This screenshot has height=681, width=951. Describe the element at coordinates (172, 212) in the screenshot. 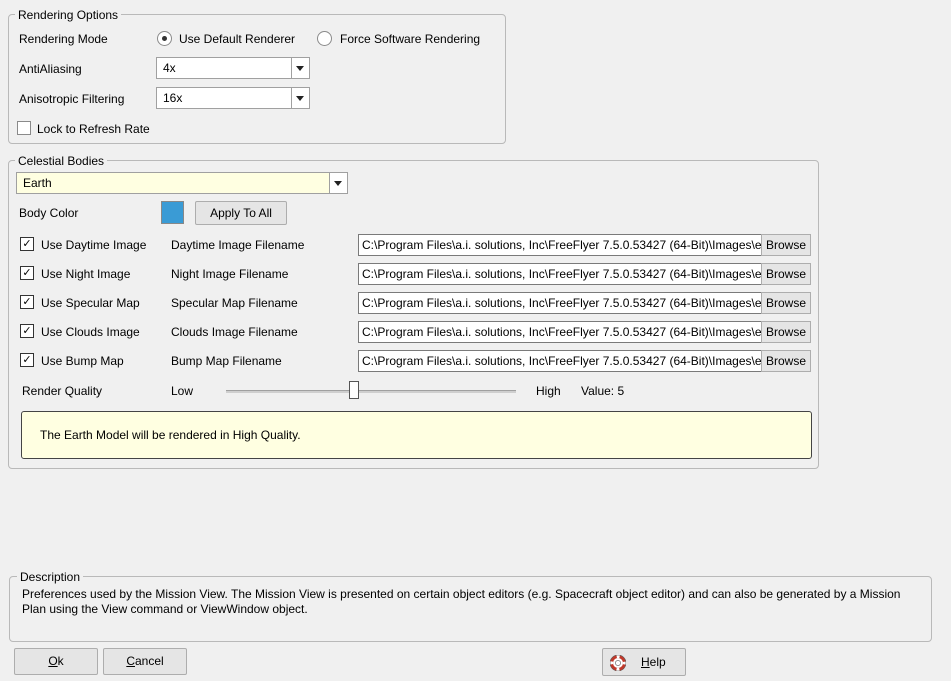

I see `body-color-swatch` at that location.